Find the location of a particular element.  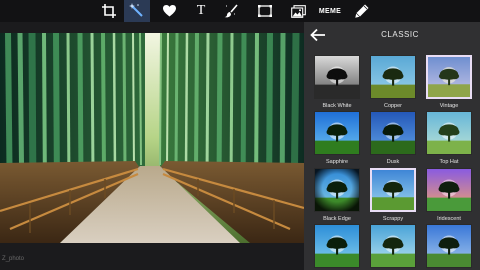

top-toolbar: T MEME is located at coordinates (240, 11).